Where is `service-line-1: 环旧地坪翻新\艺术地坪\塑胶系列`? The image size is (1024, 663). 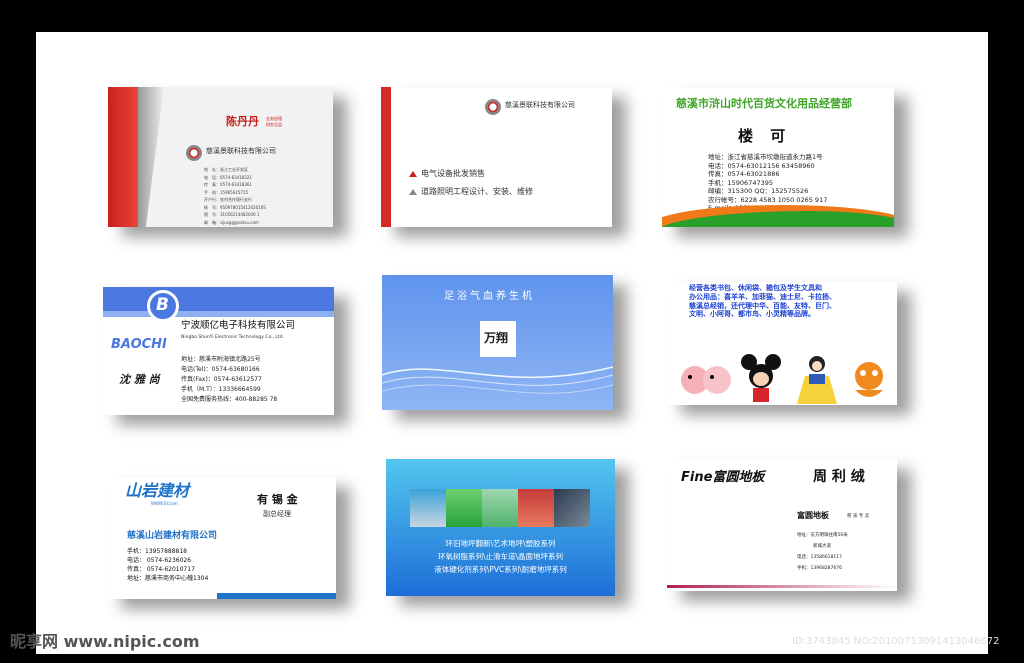 service-line-1: 环旧地坪翻新\艺术地坪\塑胶系列 is located at coordinates (500, 543).